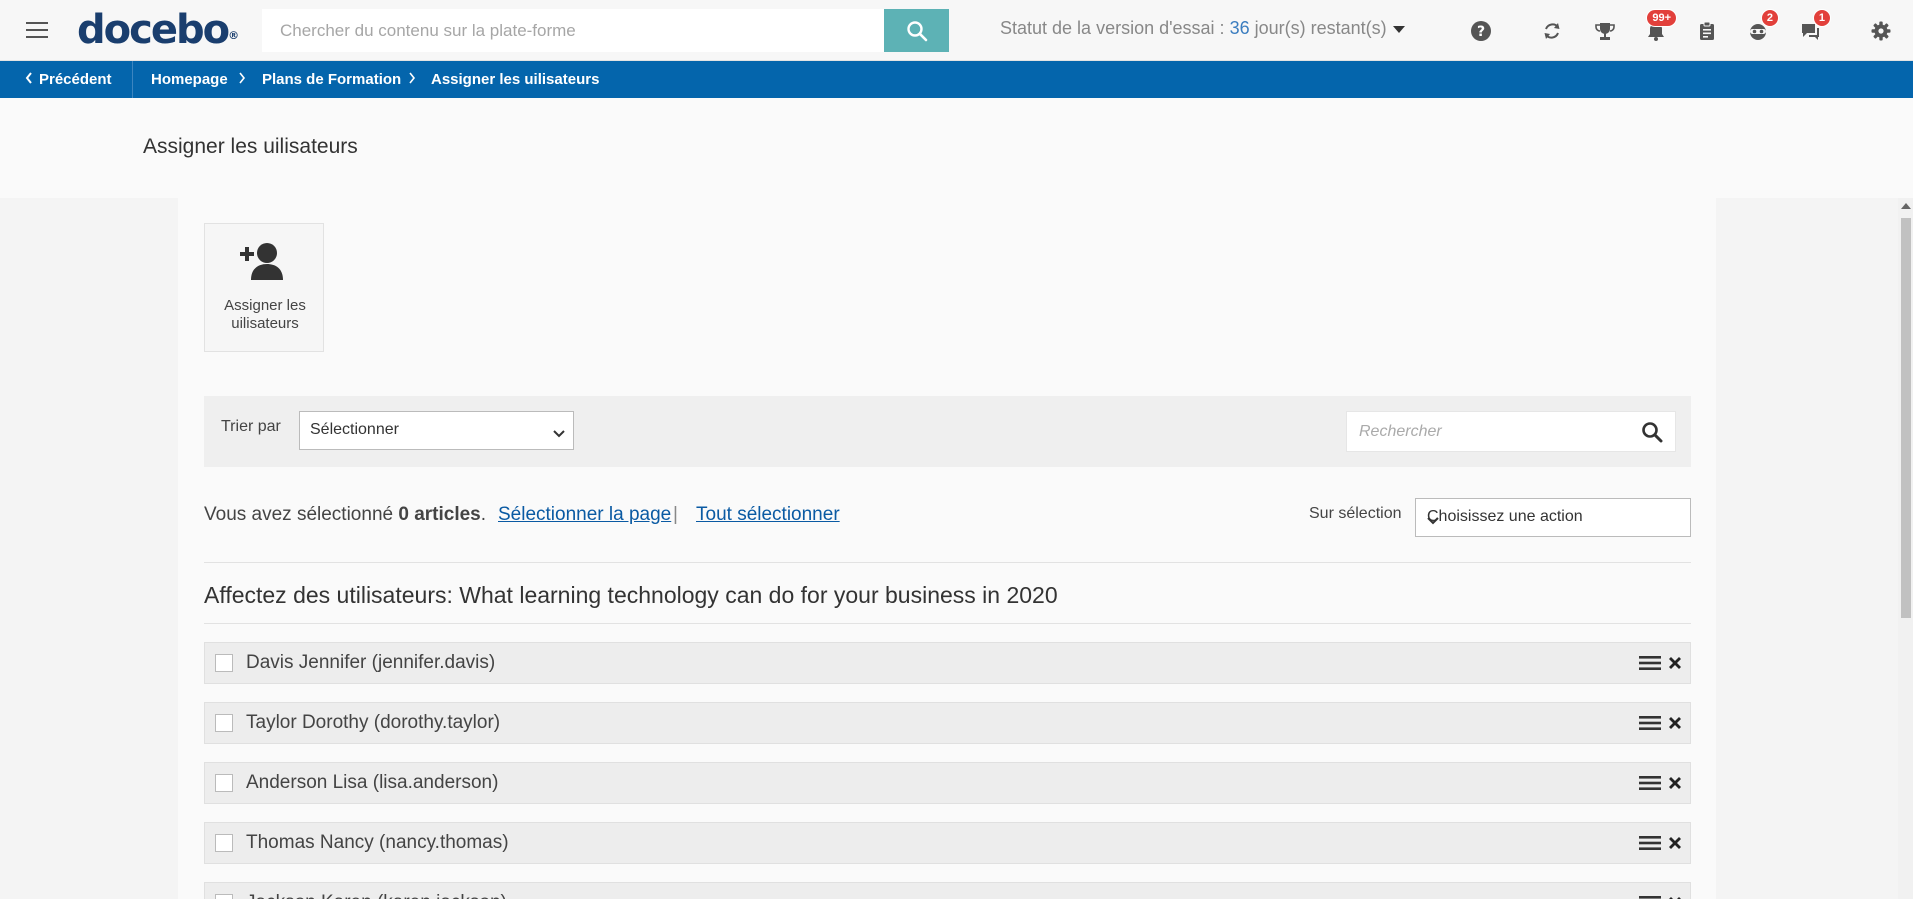  Describe the element at coordinates (947, 843) in the screenshot. I see `user-row: Thomas Nancy (nancy.thomas)` at that location.